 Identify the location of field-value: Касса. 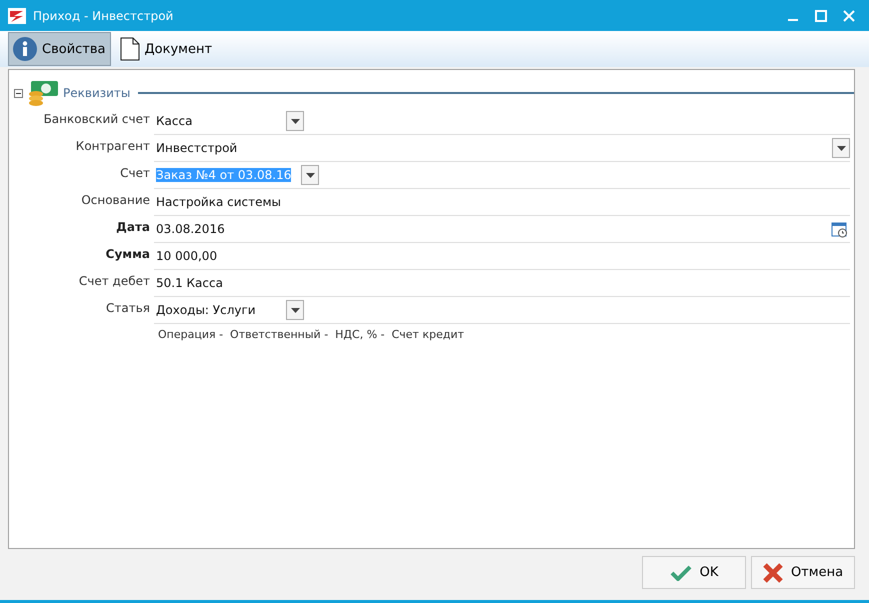
(216, 121).